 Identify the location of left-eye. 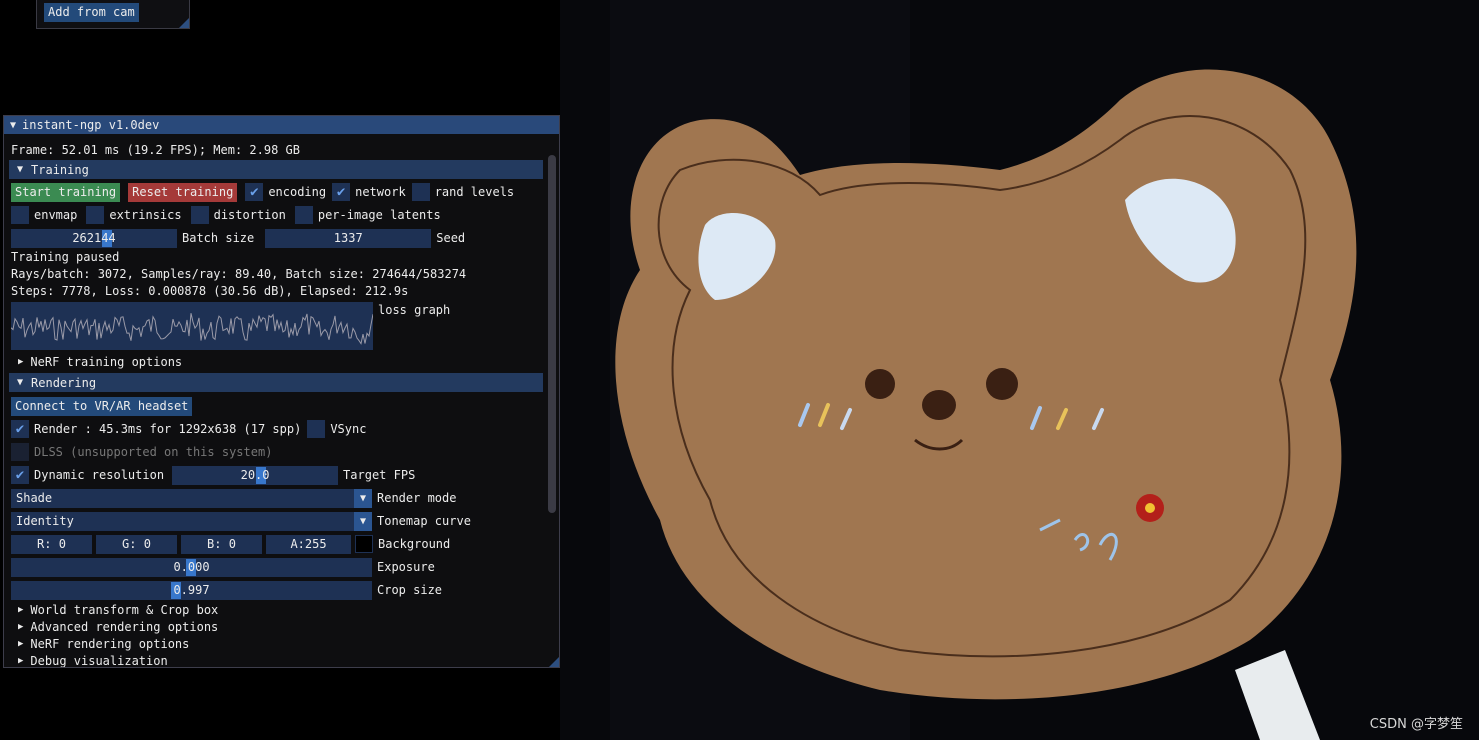
(880, 384).